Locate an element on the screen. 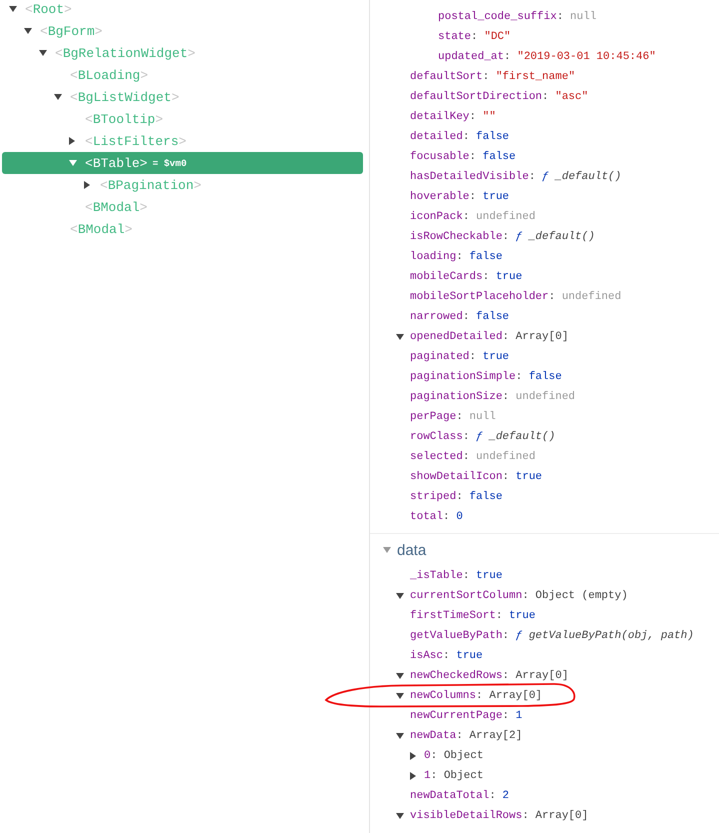 The height and width of the screenshot is (833, 719). property-value: "2019-03-01 10:45:46" is located at coordinates (586, 57).